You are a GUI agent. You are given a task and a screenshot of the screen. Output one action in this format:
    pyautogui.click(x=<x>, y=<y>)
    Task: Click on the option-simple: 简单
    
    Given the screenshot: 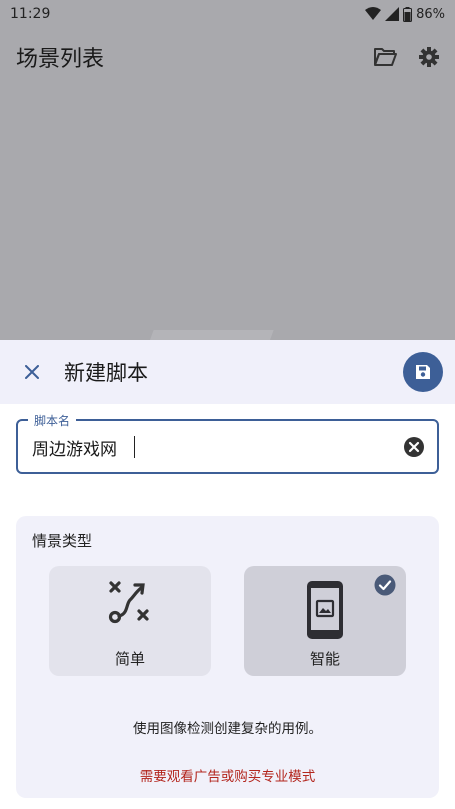 What is the action you would take?
    pyautogui.click(x=130, y=621)
    